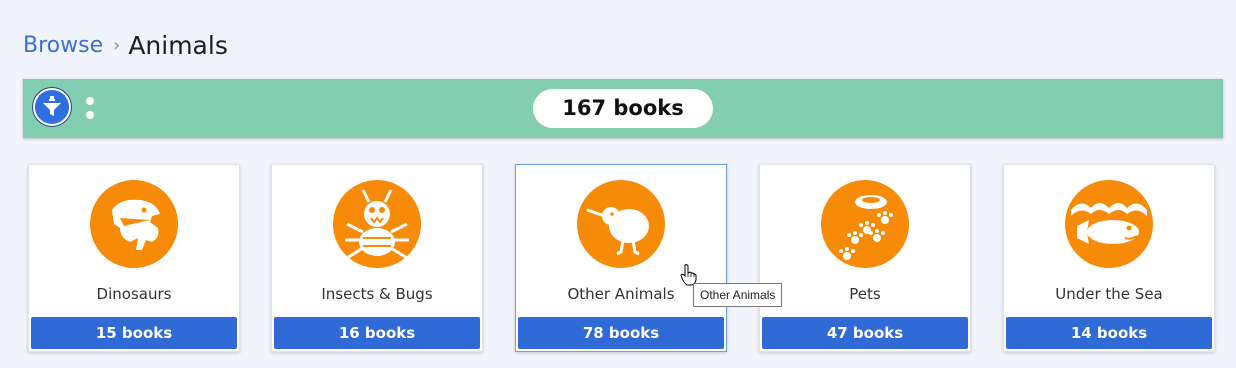 This screenshot has width=1236, height=368. I want to click on dinosaur-icon, so click(134, 224).